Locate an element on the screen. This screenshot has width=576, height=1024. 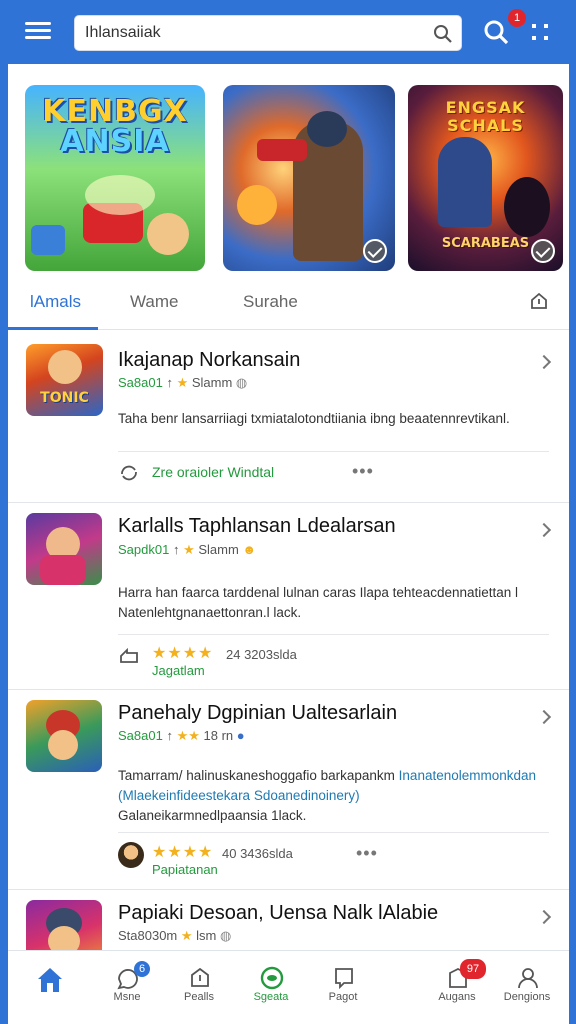
nav-label: Augans is located at coordinates (457, 997).